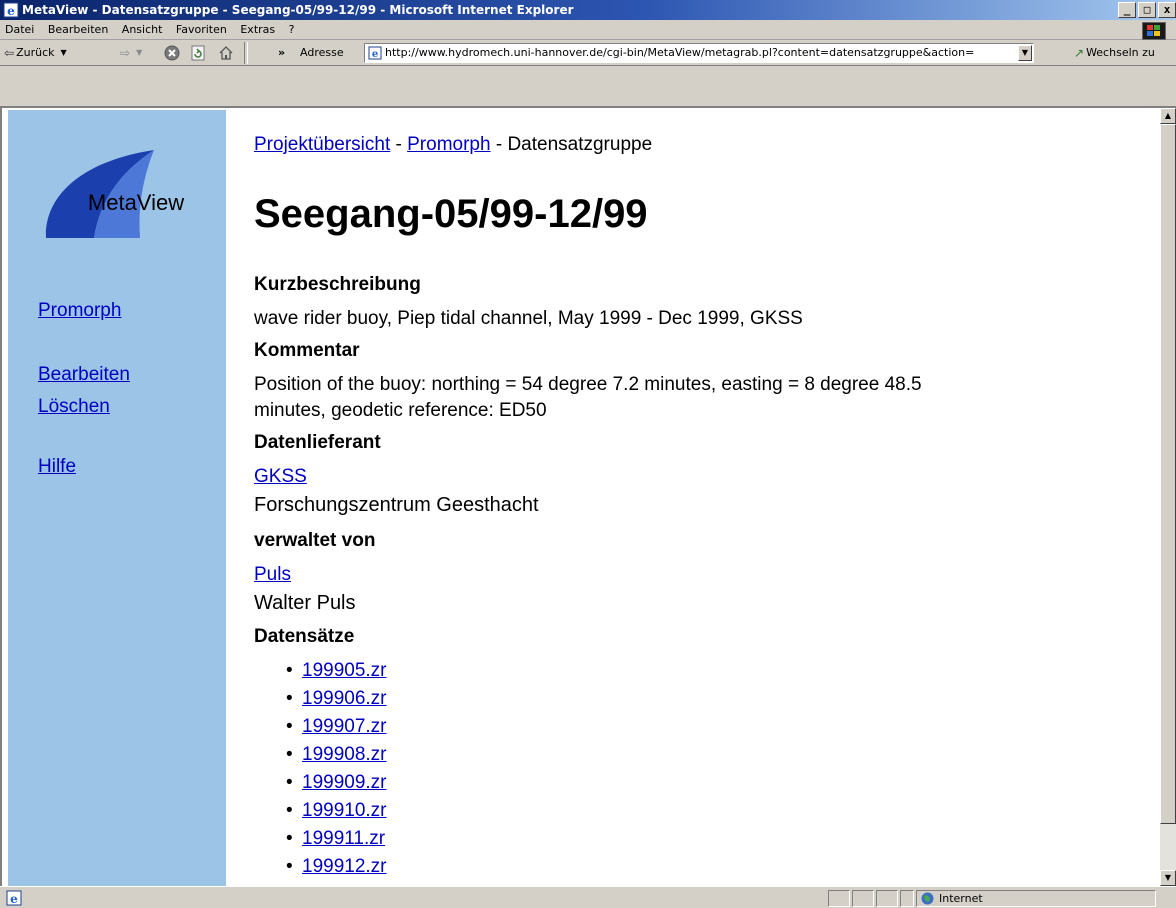  Describe the element at coordinates (57, 467) in the screenshot. I see `sidebar-link-hilfe: Hilfe` at that location.